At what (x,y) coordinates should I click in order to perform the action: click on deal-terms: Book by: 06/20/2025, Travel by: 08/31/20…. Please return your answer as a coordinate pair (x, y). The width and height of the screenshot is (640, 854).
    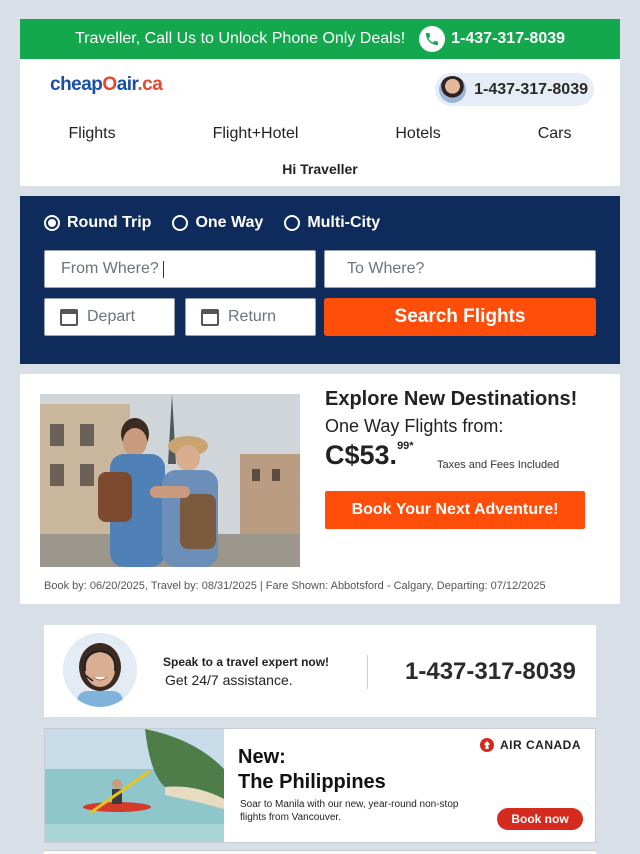
    Looking at the image, I should click on (295, 586).